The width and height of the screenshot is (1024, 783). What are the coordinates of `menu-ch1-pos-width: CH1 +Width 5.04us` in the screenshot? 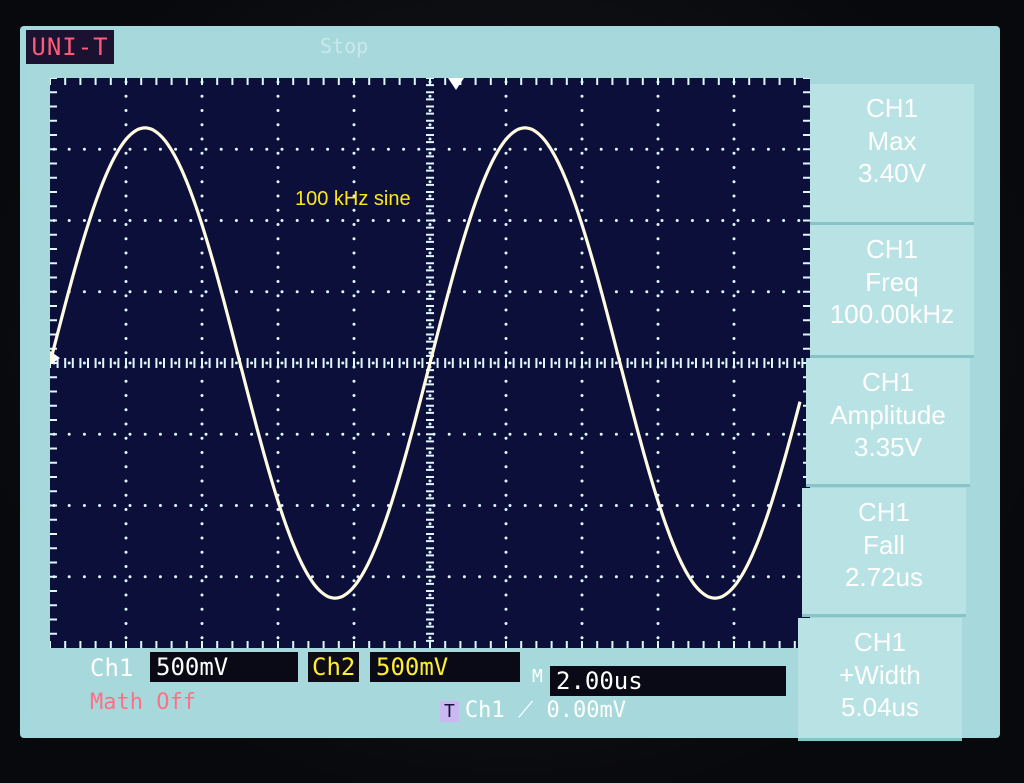 It's located at (880, 679).